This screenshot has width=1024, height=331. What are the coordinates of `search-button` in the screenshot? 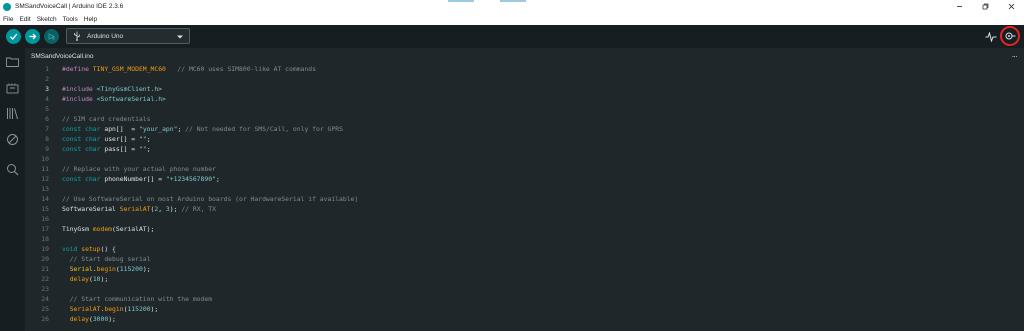 It's located at (12, 169).